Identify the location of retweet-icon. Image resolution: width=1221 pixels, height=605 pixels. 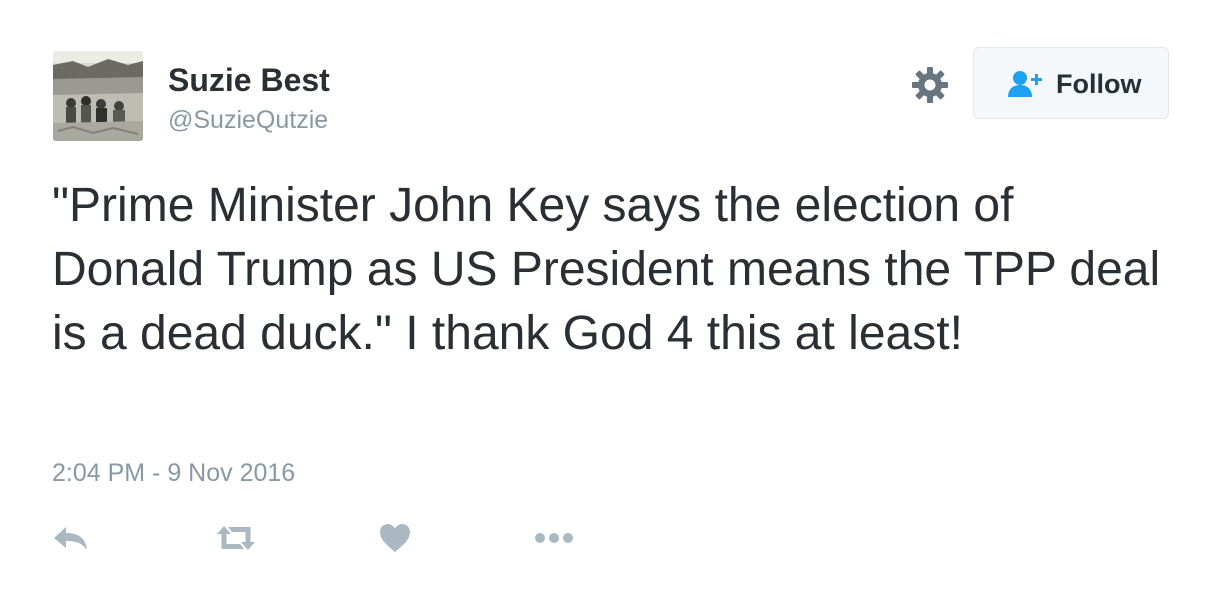
(236, 538).